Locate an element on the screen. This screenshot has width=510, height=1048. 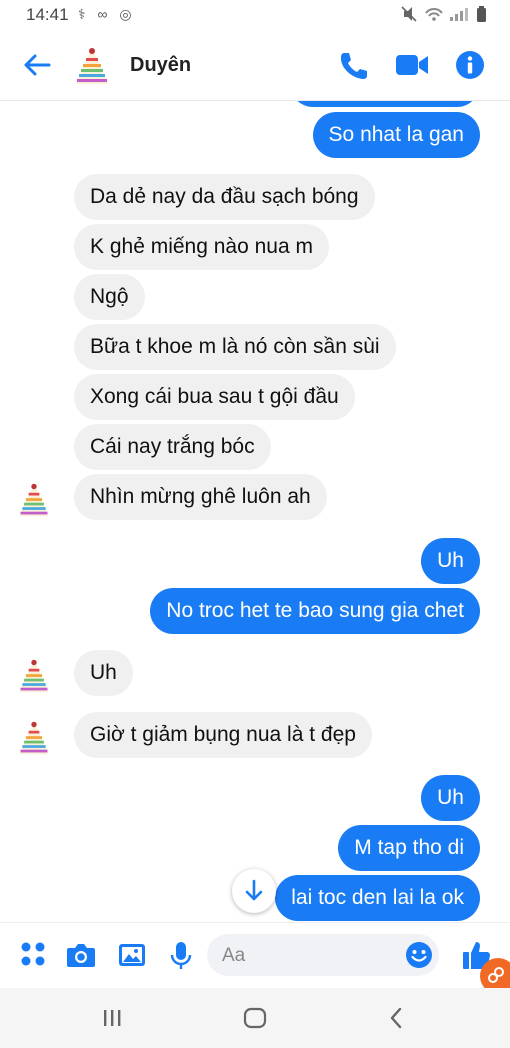
contact-name: Duyên is located at coordinates (160, 65).